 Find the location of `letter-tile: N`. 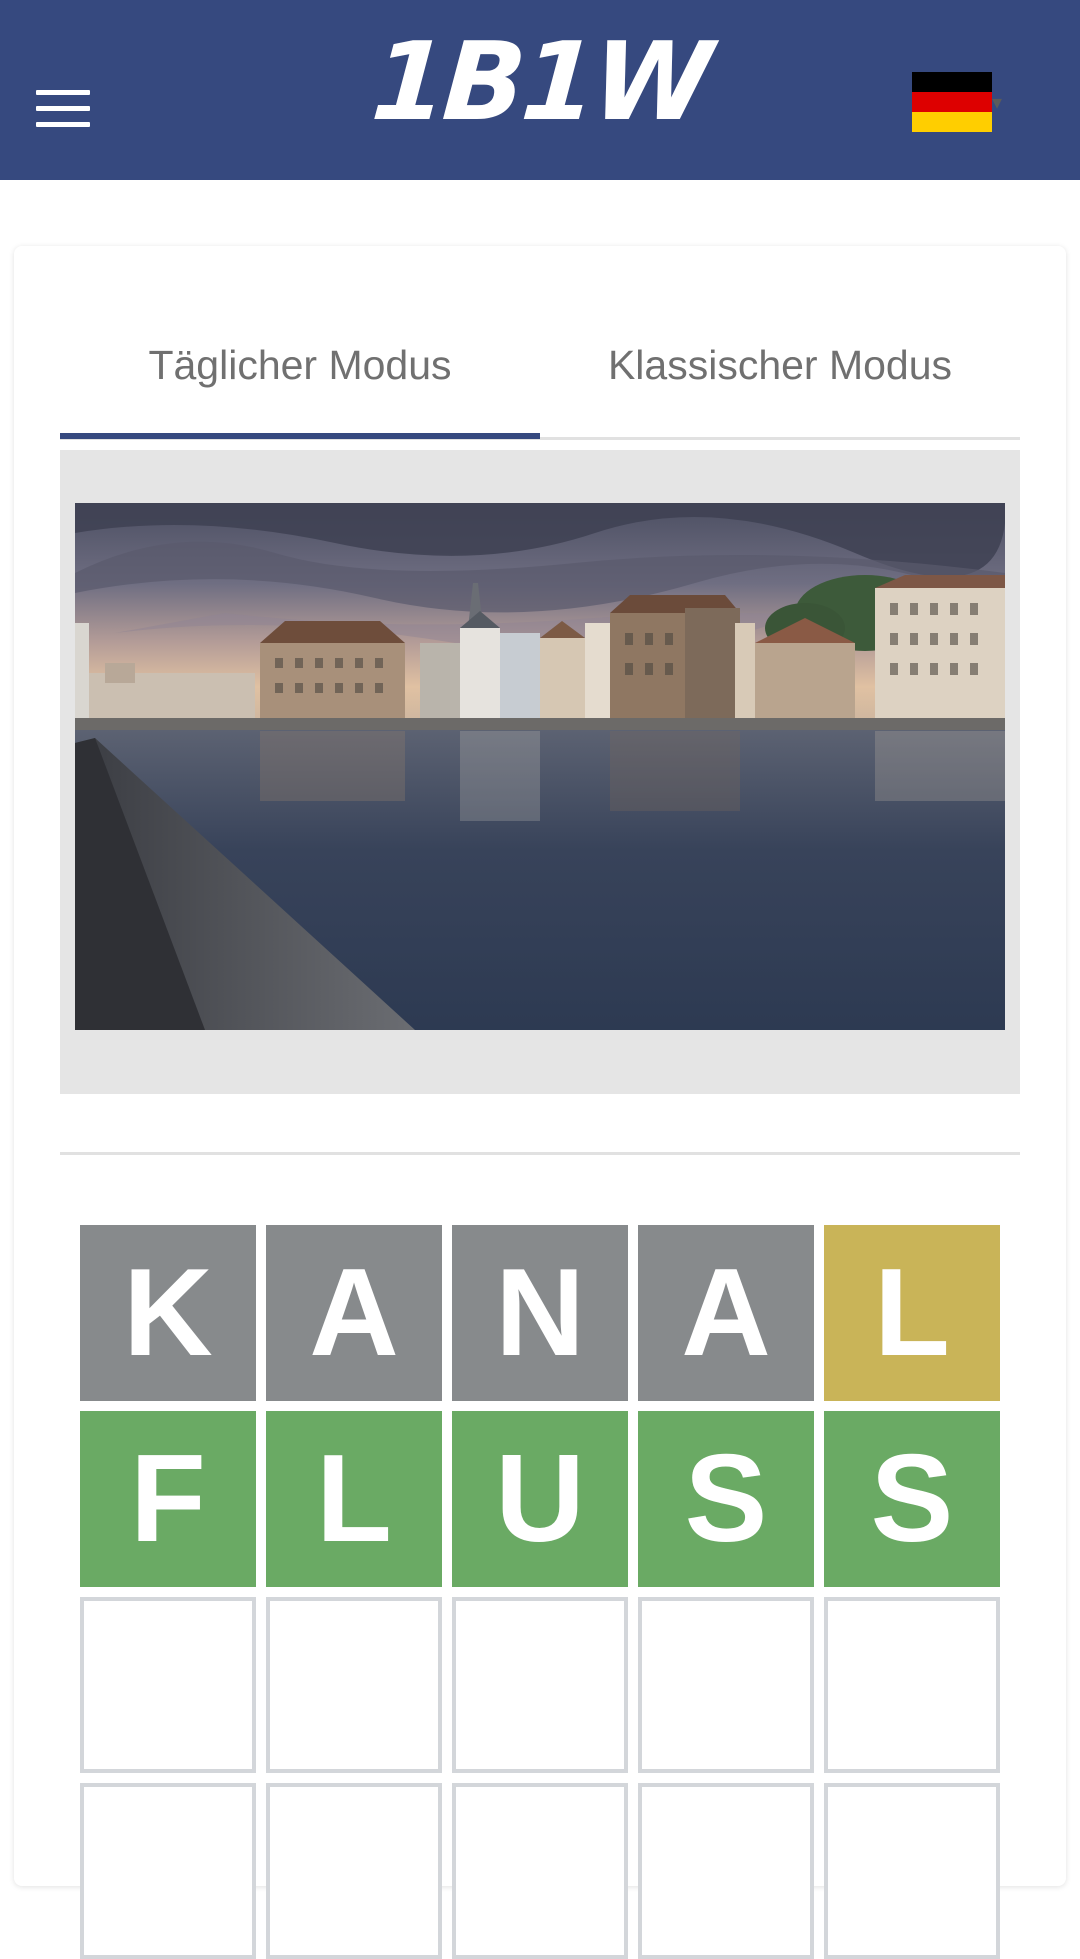

letter-tile: N is located at coordinates (540, 1313).